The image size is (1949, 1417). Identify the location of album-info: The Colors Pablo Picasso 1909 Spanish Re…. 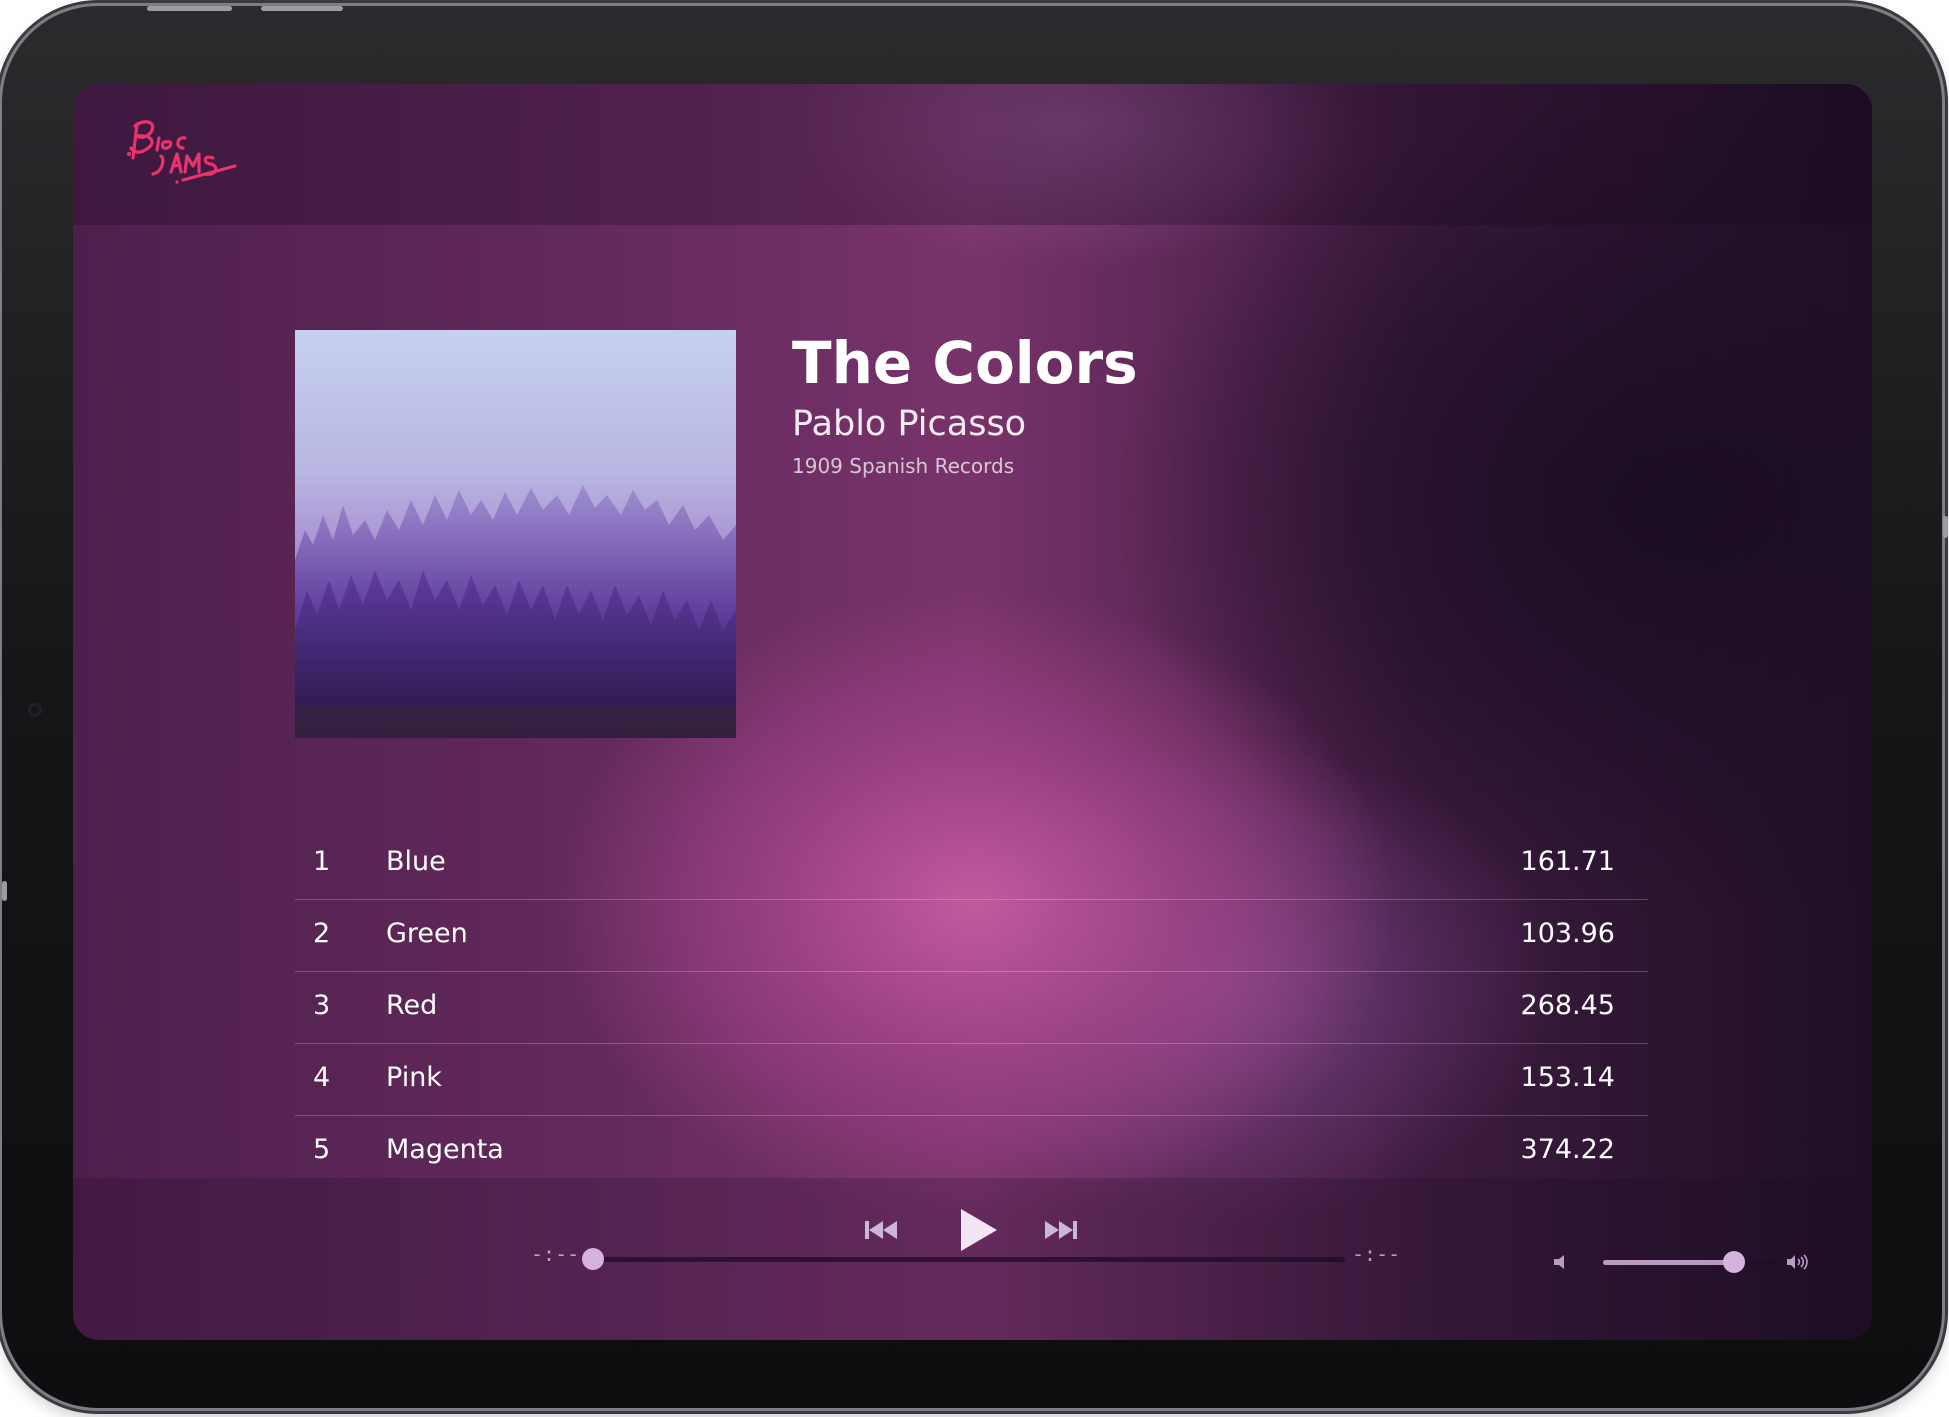
(965, 404).